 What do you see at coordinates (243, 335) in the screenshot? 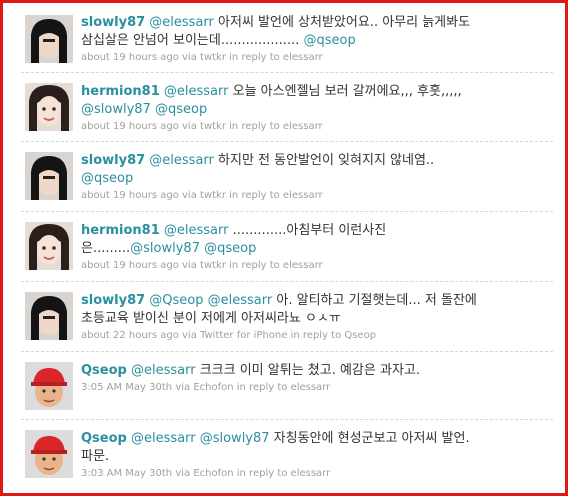
I see `client-link: Twitter for iPhone` at bounding box center [243, 335].